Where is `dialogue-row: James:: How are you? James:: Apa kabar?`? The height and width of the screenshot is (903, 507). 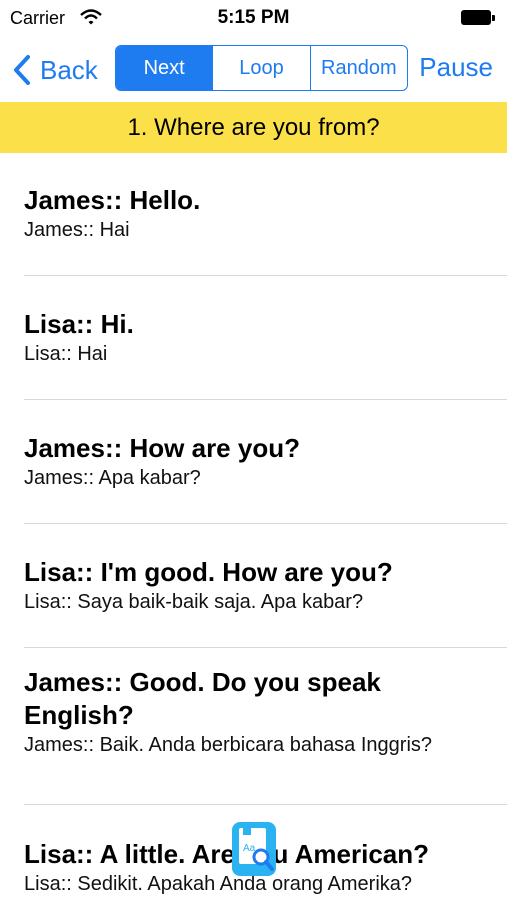
dialogue-row: James:: How are you? James:: Apa kabar? is located at coordinates (253, 461).